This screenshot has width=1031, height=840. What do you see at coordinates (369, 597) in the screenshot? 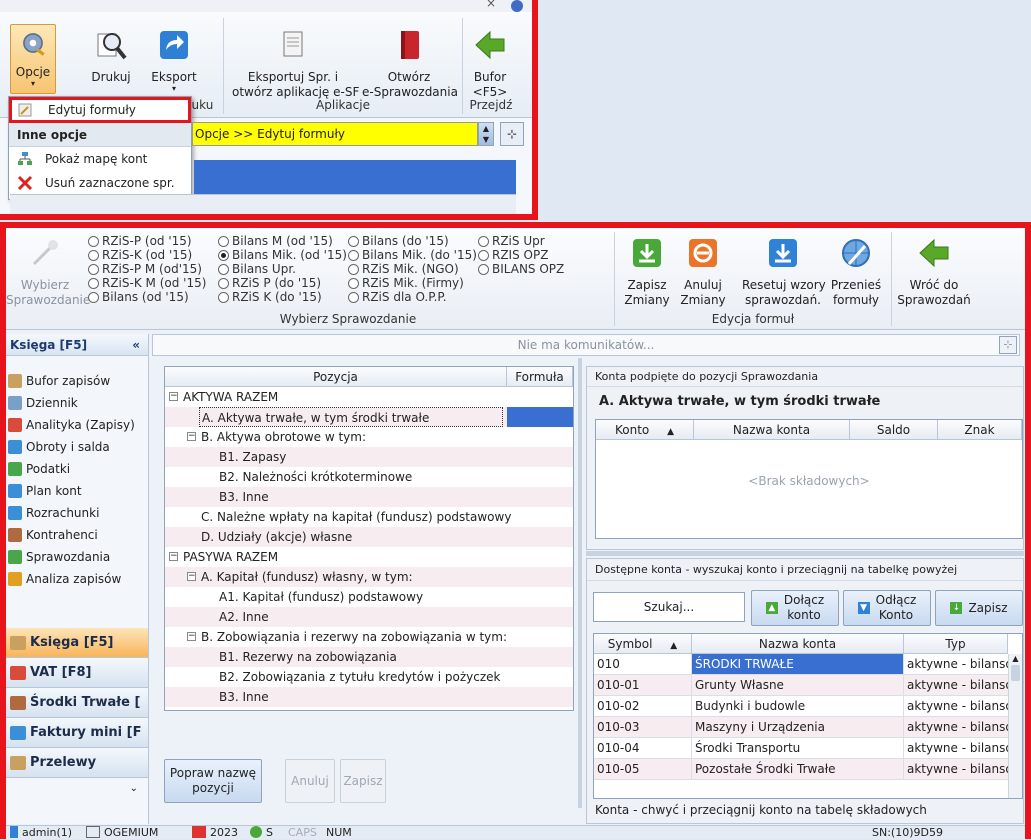
I see `tree-row: A1. Kapitał (fundusz) podstawowy` at bounding box center [369, 597].